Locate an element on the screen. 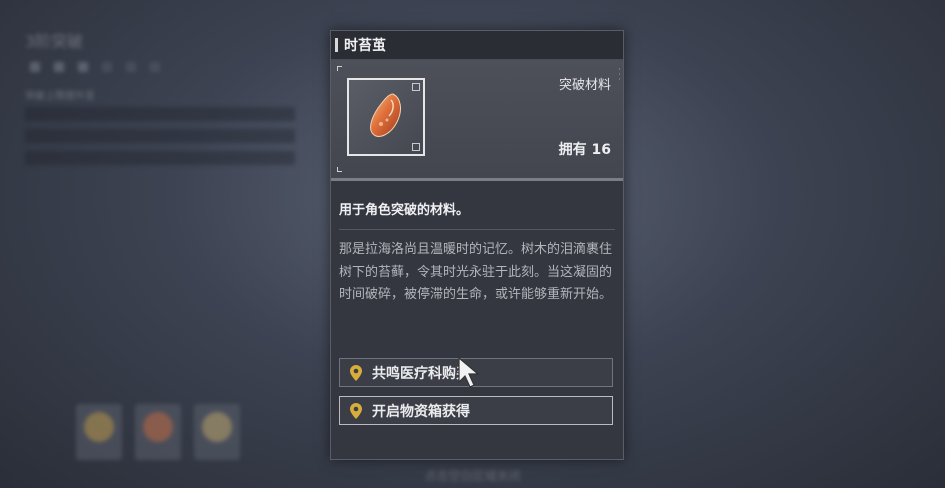 The height and width of the screenshot is (488, 945). item-icon-frame is located at coordinates (386, 117).